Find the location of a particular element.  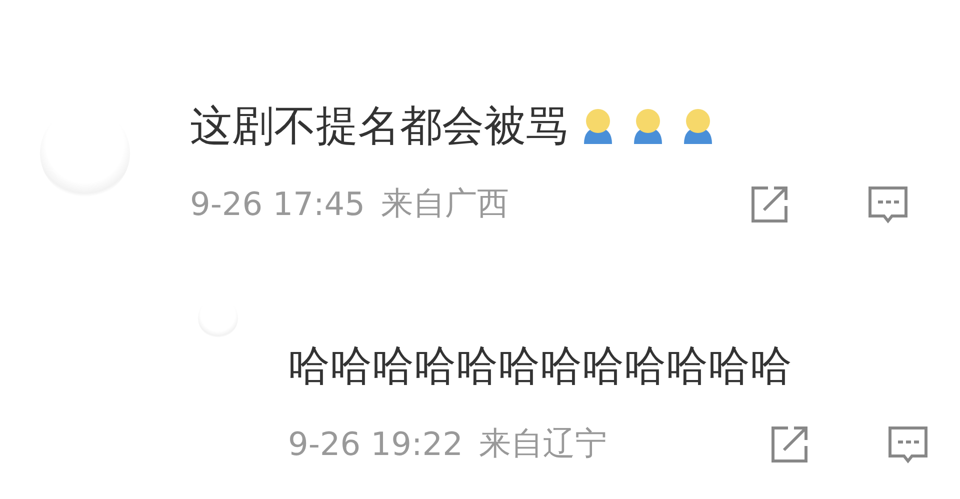

comment-text: 这剧不提名都会被骂 is located at coordinates (379, 126).